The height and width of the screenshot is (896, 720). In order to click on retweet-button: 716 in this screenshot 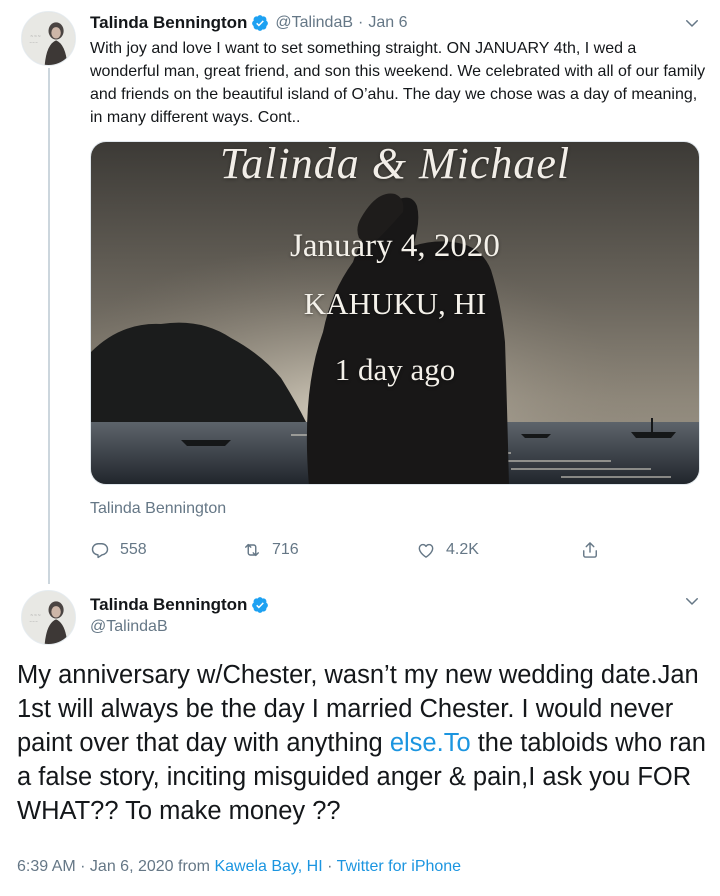, I will do `click(270, 550)`.